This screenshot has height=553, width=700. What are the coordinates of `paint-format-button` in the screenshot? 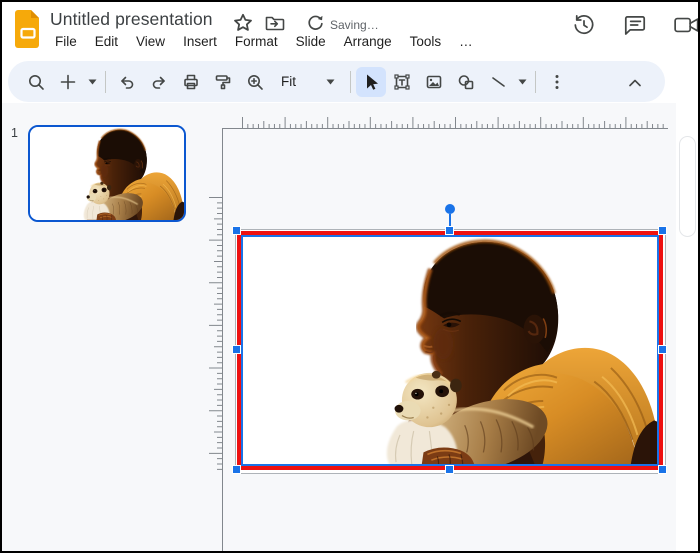 It's located at (223, 82).